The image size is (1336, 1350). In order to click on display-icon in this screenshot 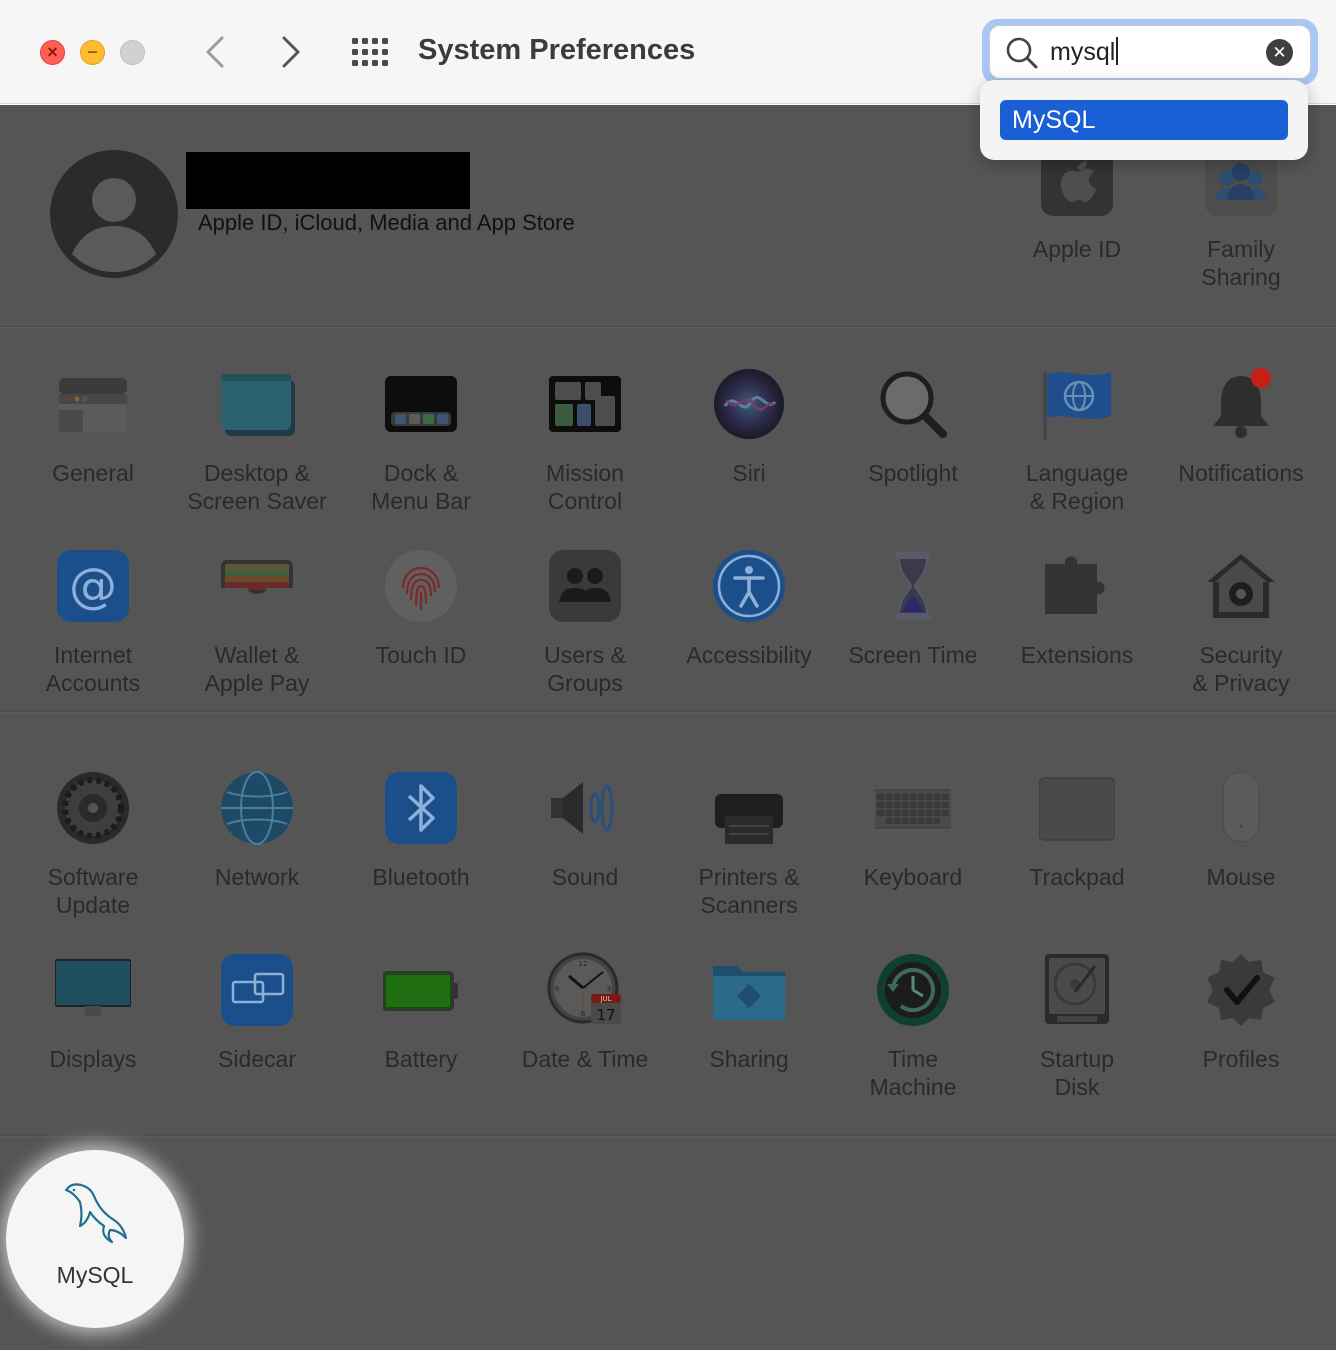, I will do `click(93, 987)`.